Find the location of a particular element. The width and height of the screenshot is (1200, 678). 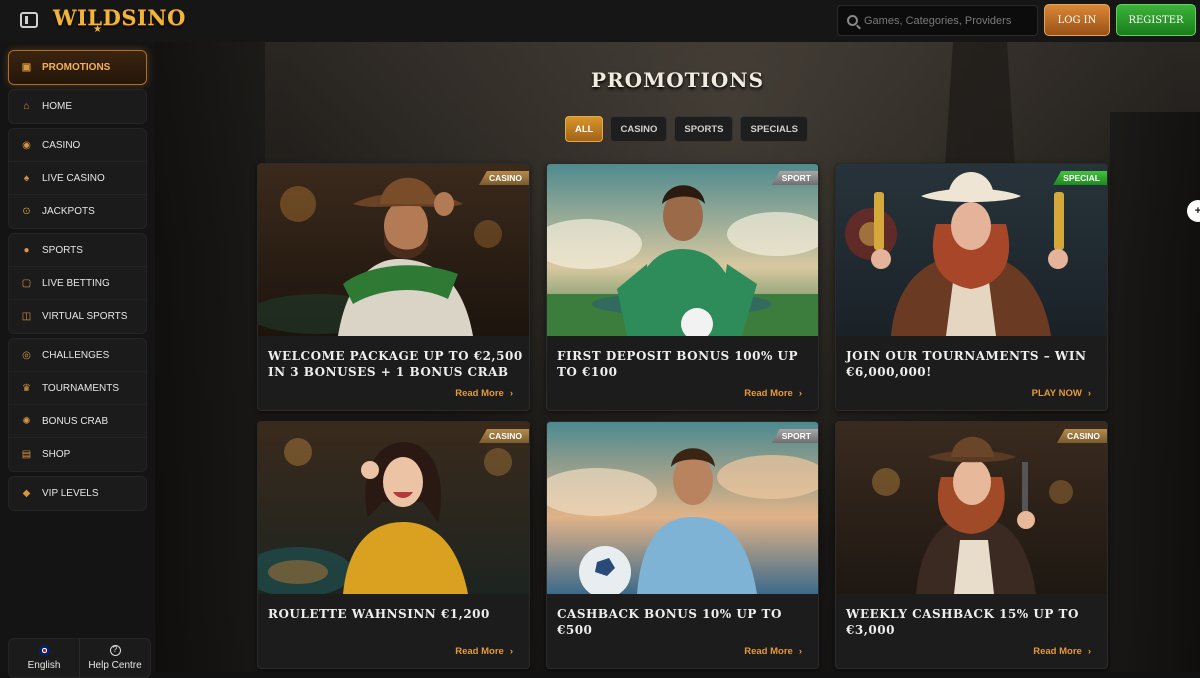

sidebar-item-tournaments: ♛ TOURNAMENTS is located at coordinates (77, 388).